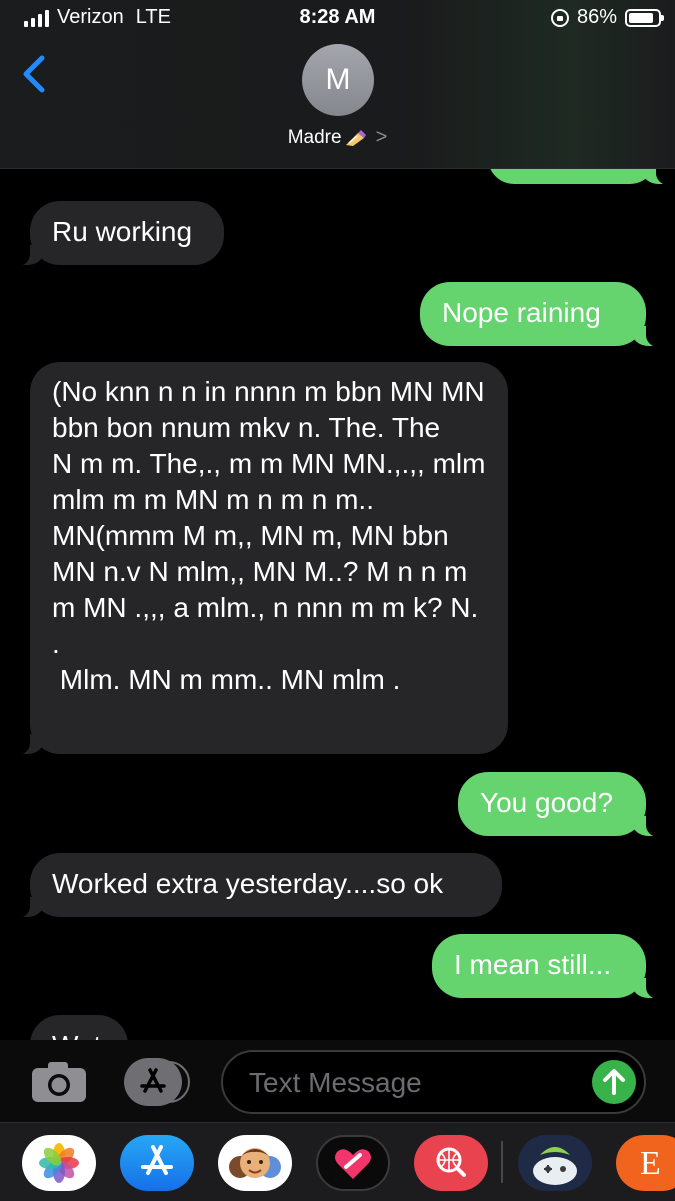  I want to click on images-search-app-button, so click(451, 1163).